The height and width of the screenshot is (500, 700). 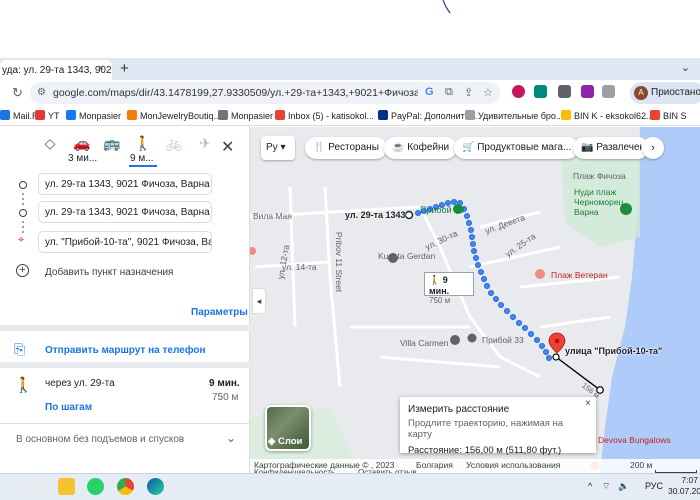 What do you see at coordinates (285, 441) in the screenshot?
I see `layers-label: ◈ Слои` at bounding box center [285, 441].